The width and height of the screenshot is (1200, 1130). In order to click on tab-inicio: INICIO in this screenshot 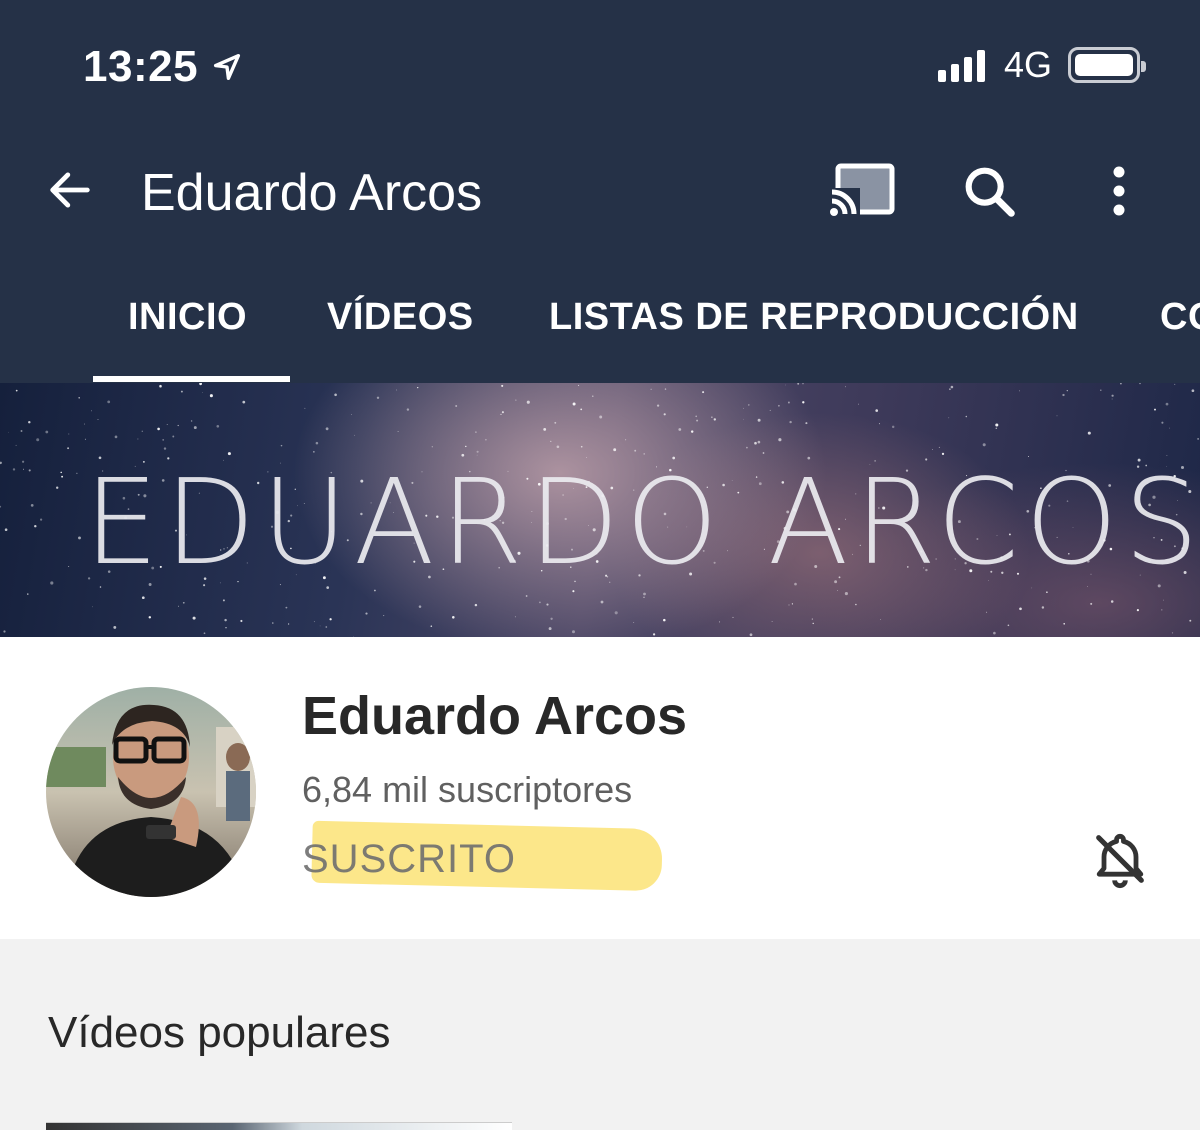, I will do `click(187, 317)`.